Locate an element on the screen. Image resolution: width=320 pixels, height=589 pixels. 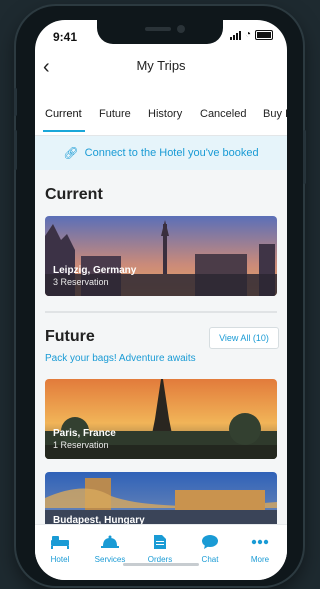
connect-hotel-banner: 🔗︎ Connect to the Hotel you've booked is located at coordinates (161, 153).